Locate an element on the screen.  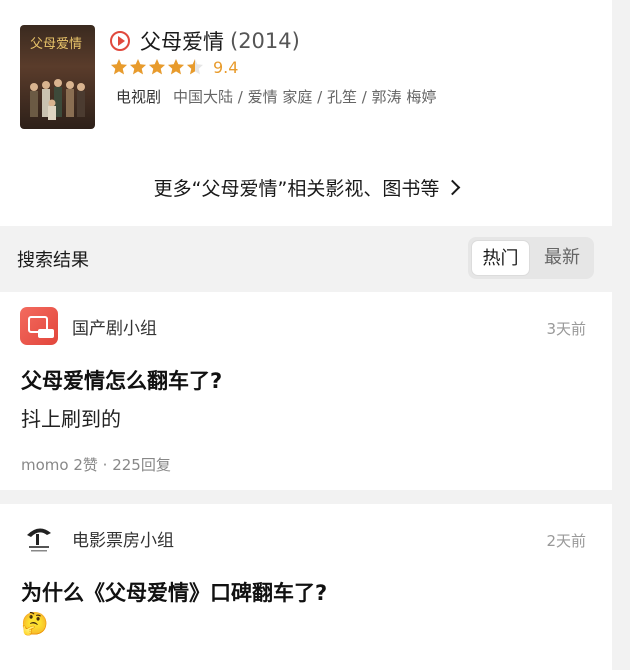
tab-latest: 最新 is located at coordinates (562, 258).